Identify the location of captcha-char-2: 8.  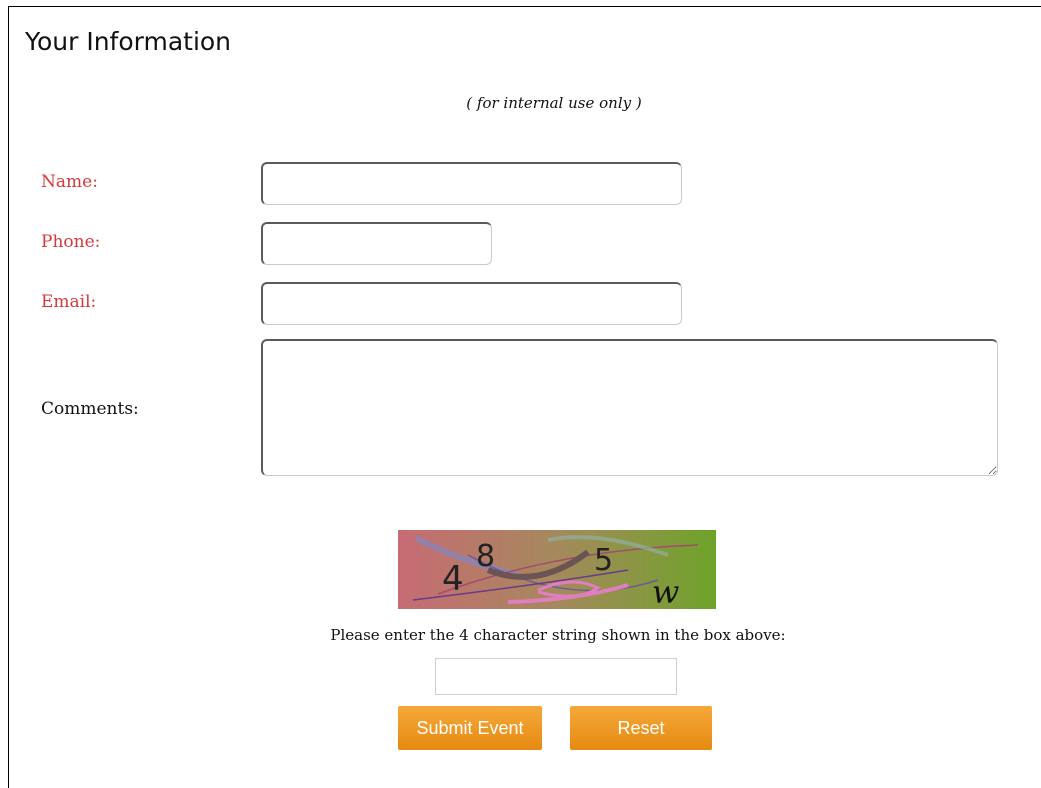
(485, 556).